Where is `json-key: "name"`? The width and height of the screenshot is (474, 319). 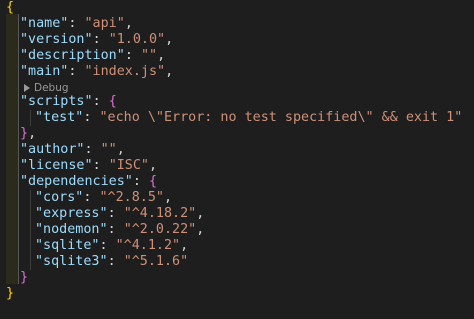
json-key: "name" is located at coordinates (44, 23).